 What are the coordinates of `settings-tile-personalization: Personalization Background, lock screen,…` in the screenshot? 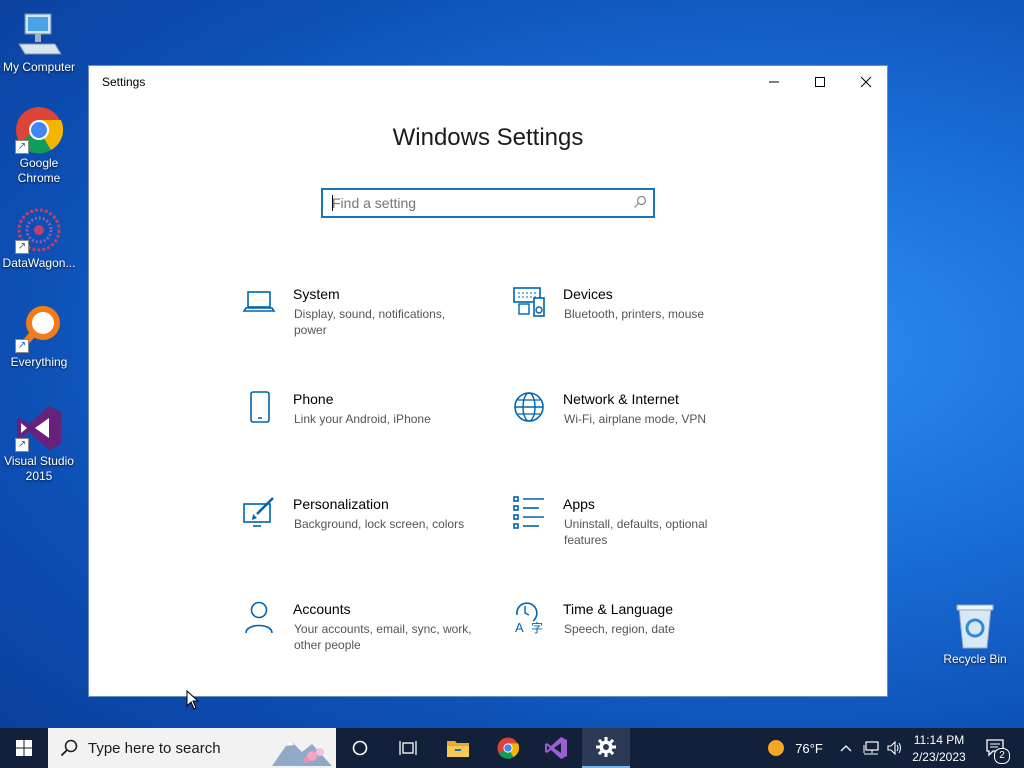 It's located at (363, 531).